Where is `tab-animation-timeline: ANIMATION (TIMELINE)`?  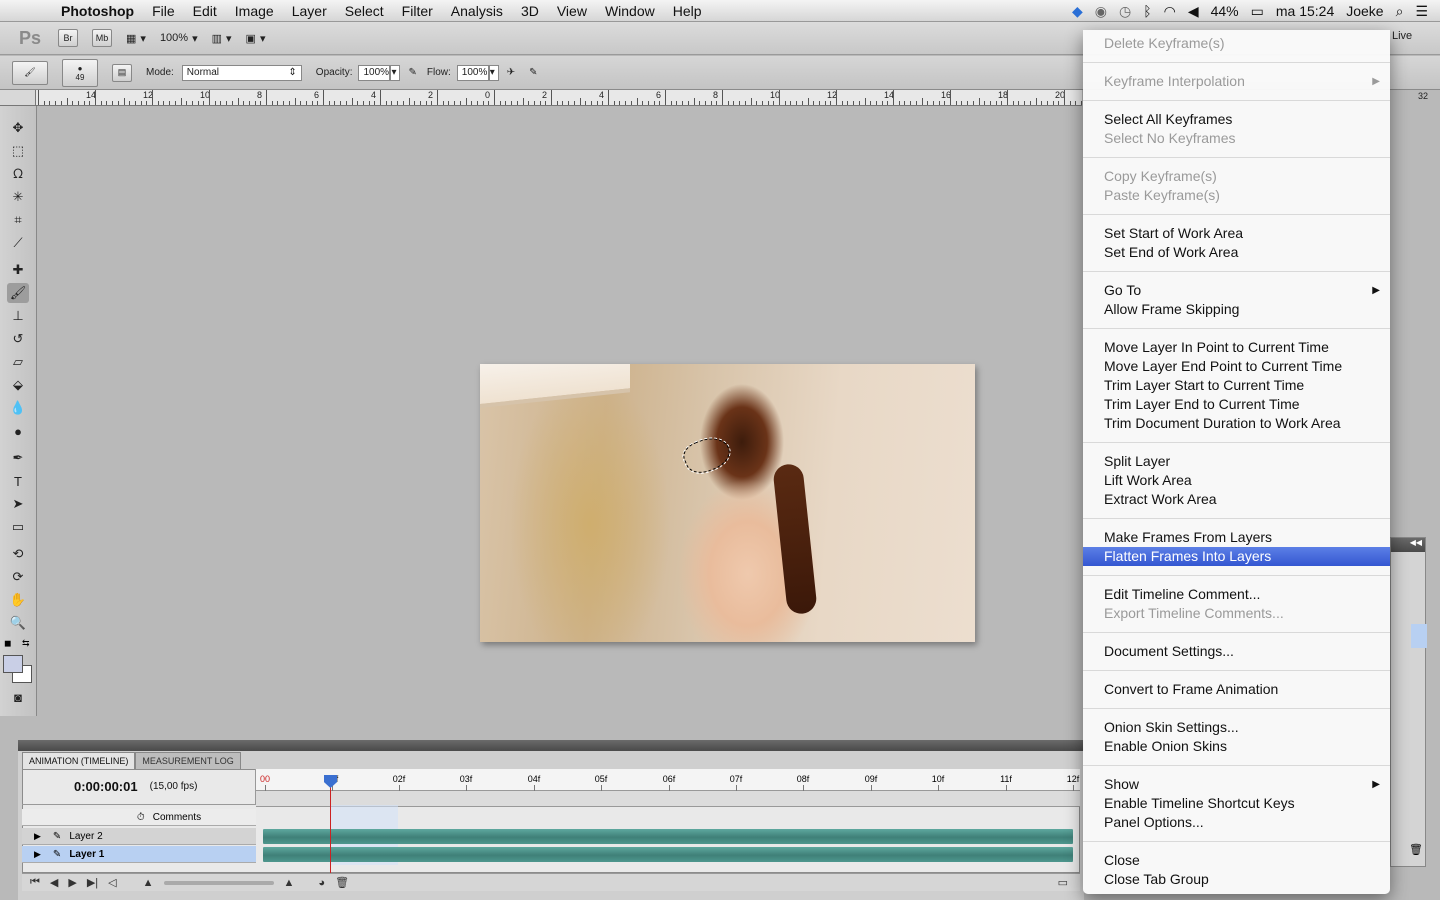
tab-animation-timeline: ANIMATION (TIMELINE) is located at coordinates (79, 760).